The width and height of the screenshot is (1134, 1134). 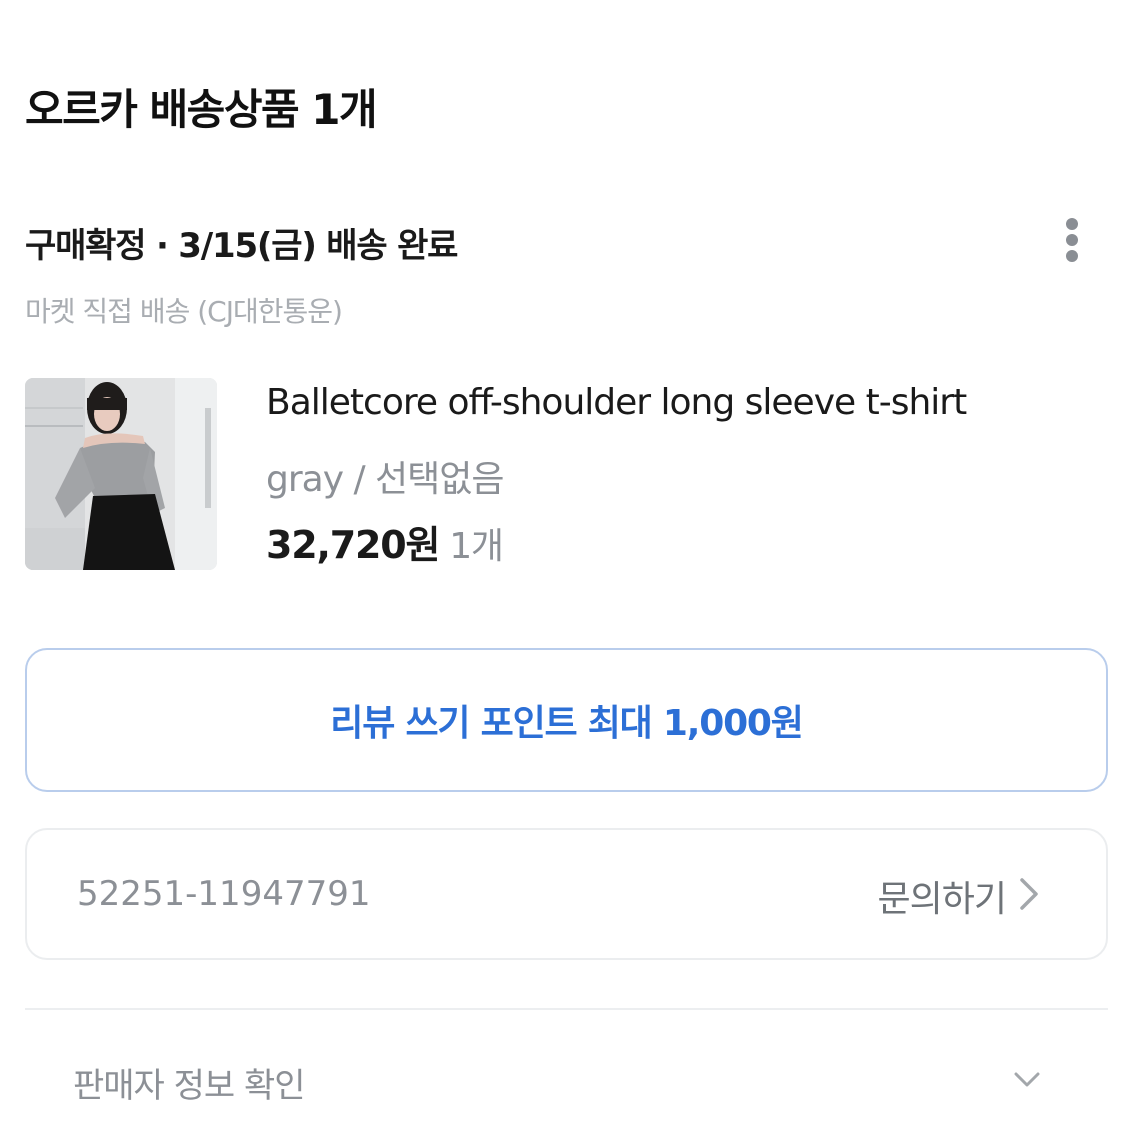 I want to click on divider, so click(x=566, y=1009).